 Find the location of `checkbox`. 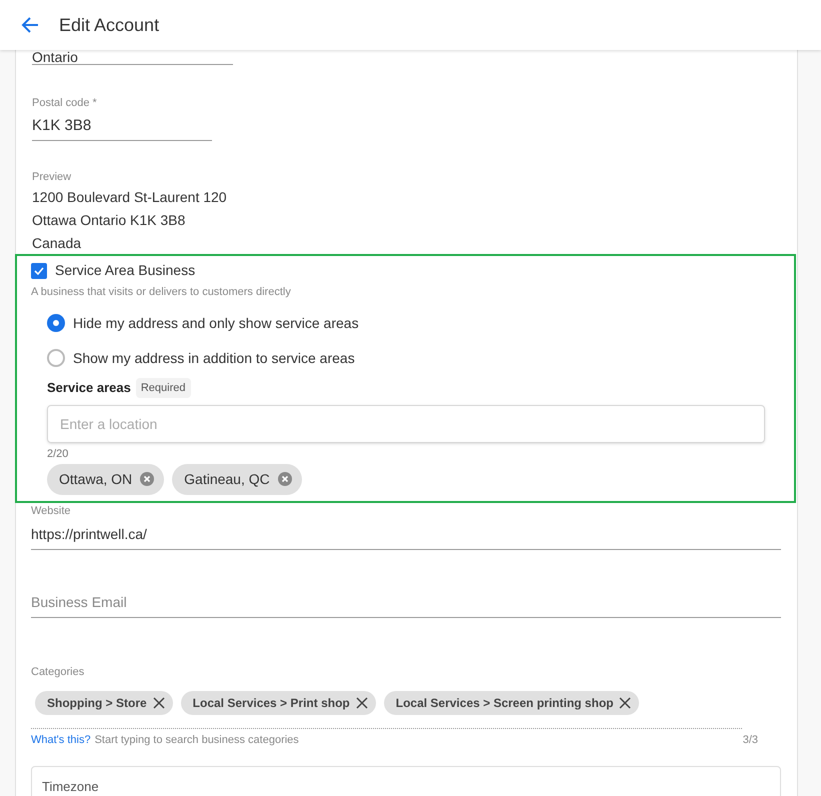

checkbox is located at coordinates (39, 270).